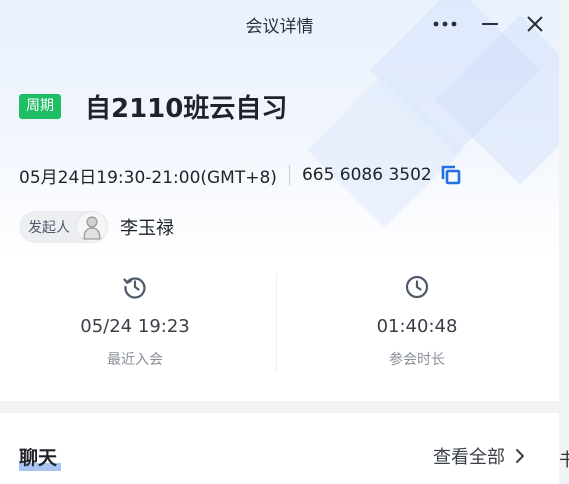  I want to click on chevron-right-icon, so click(520, 456).